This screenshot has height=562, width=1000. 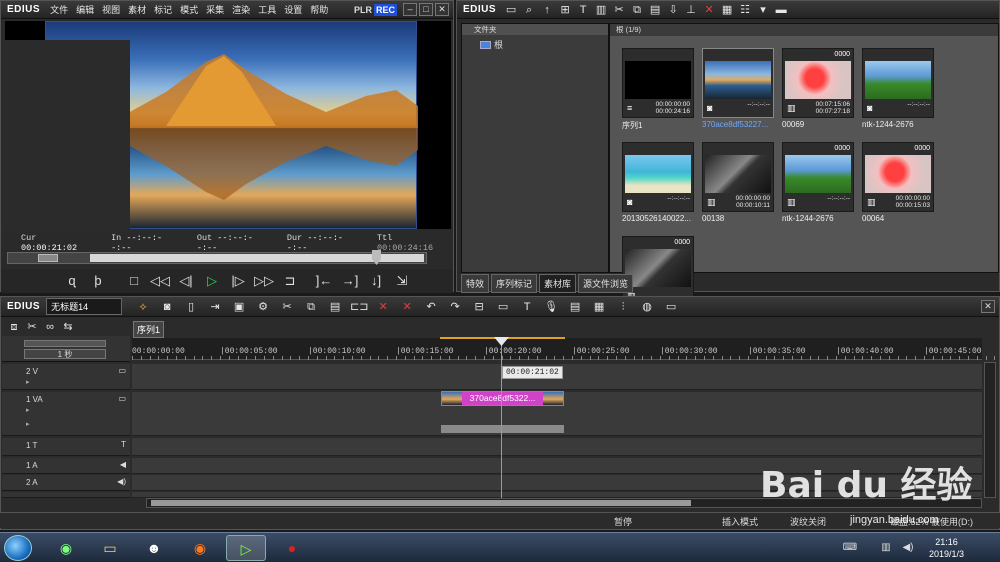 I want to click on track-header-2a: 2 A ◀), so click(x=66, y=483).